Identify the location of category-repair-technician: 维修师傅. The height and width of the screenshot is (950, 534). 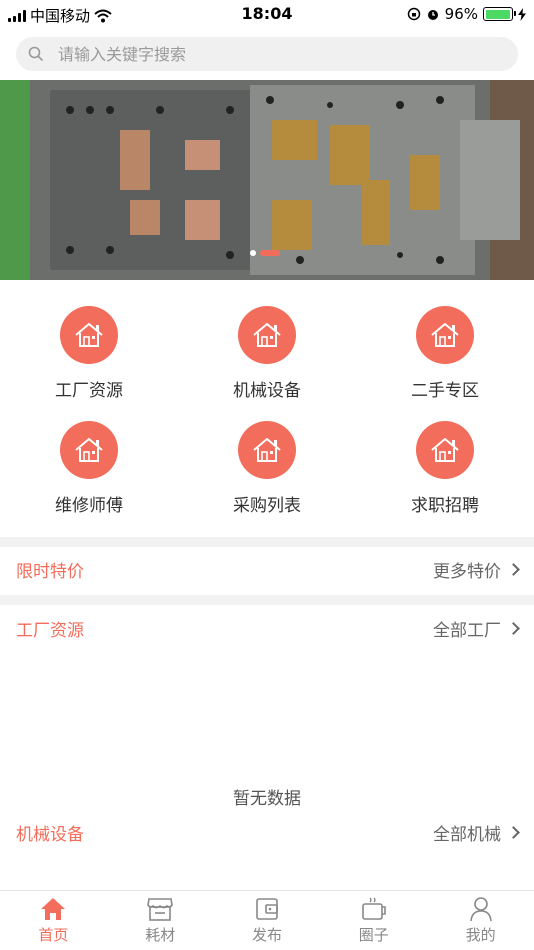
(89, 468).